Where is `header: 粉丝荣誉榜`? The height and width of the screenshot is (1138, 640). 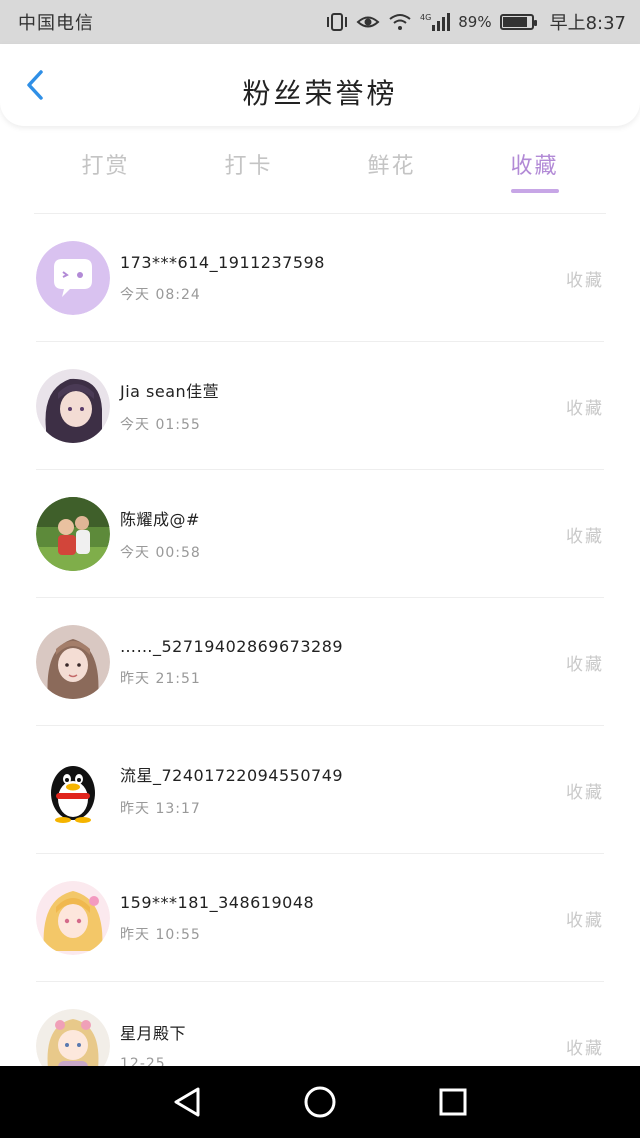
header: 粉丝荣誉榜 is located at coordinates (320, 85).